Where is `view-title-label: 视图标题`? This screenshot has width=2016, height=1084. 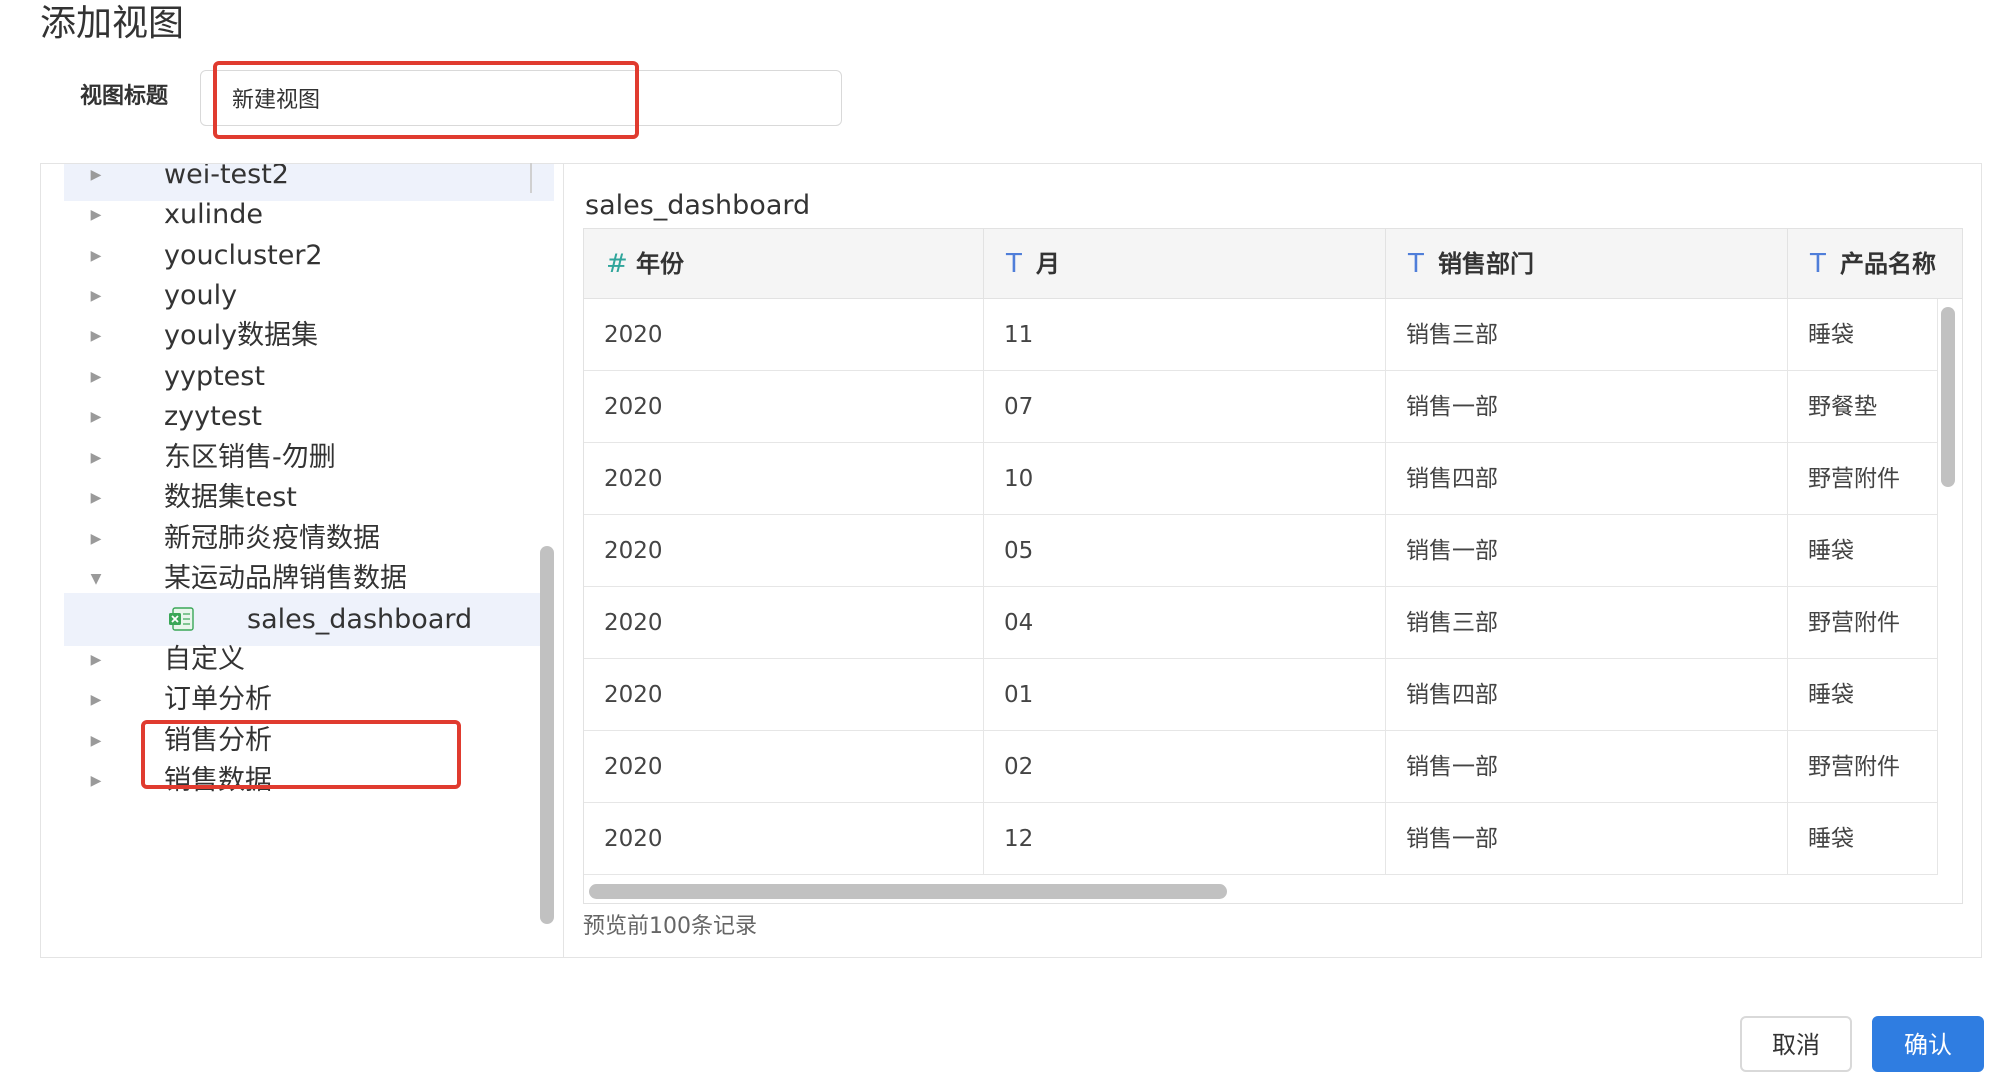 view-title-label: 视图标题 is located at coordinates (124, 96).